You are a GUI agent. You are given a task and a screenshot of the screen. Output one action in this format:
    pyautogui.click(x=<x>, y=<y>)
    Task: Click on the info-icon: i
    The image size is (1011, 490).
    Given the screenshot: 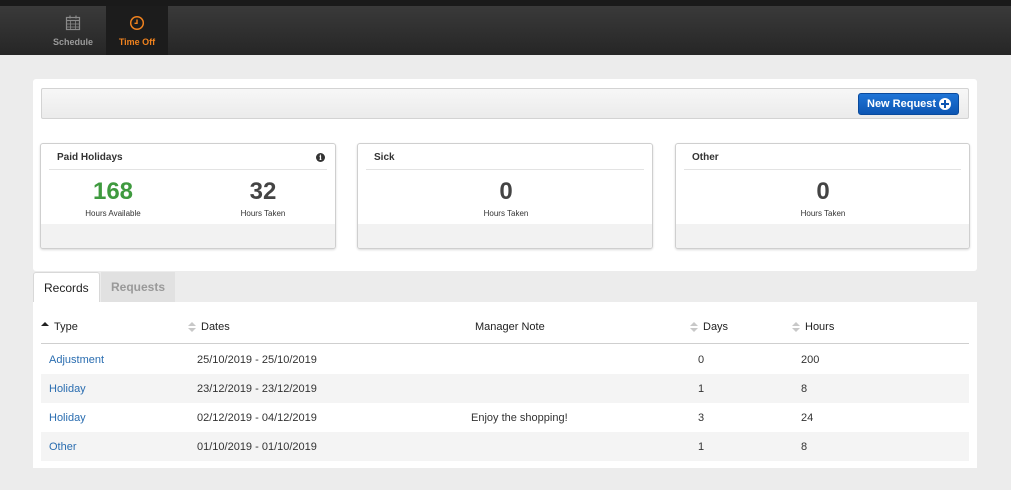 What is the action you would take?
    pyautogui.click(x=320, y=157)
    